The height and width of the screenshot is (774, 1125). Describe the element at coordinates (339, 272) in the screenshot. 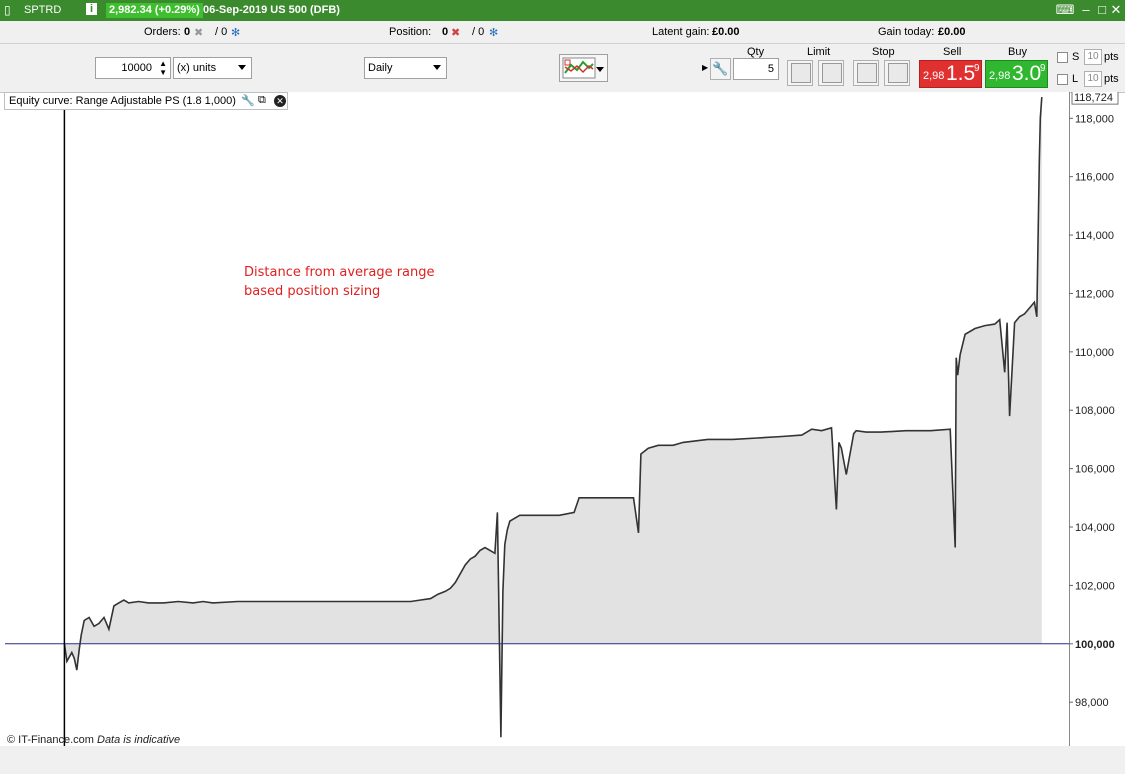

I see `chart-annotation-line1: Distance from average range` at that location.